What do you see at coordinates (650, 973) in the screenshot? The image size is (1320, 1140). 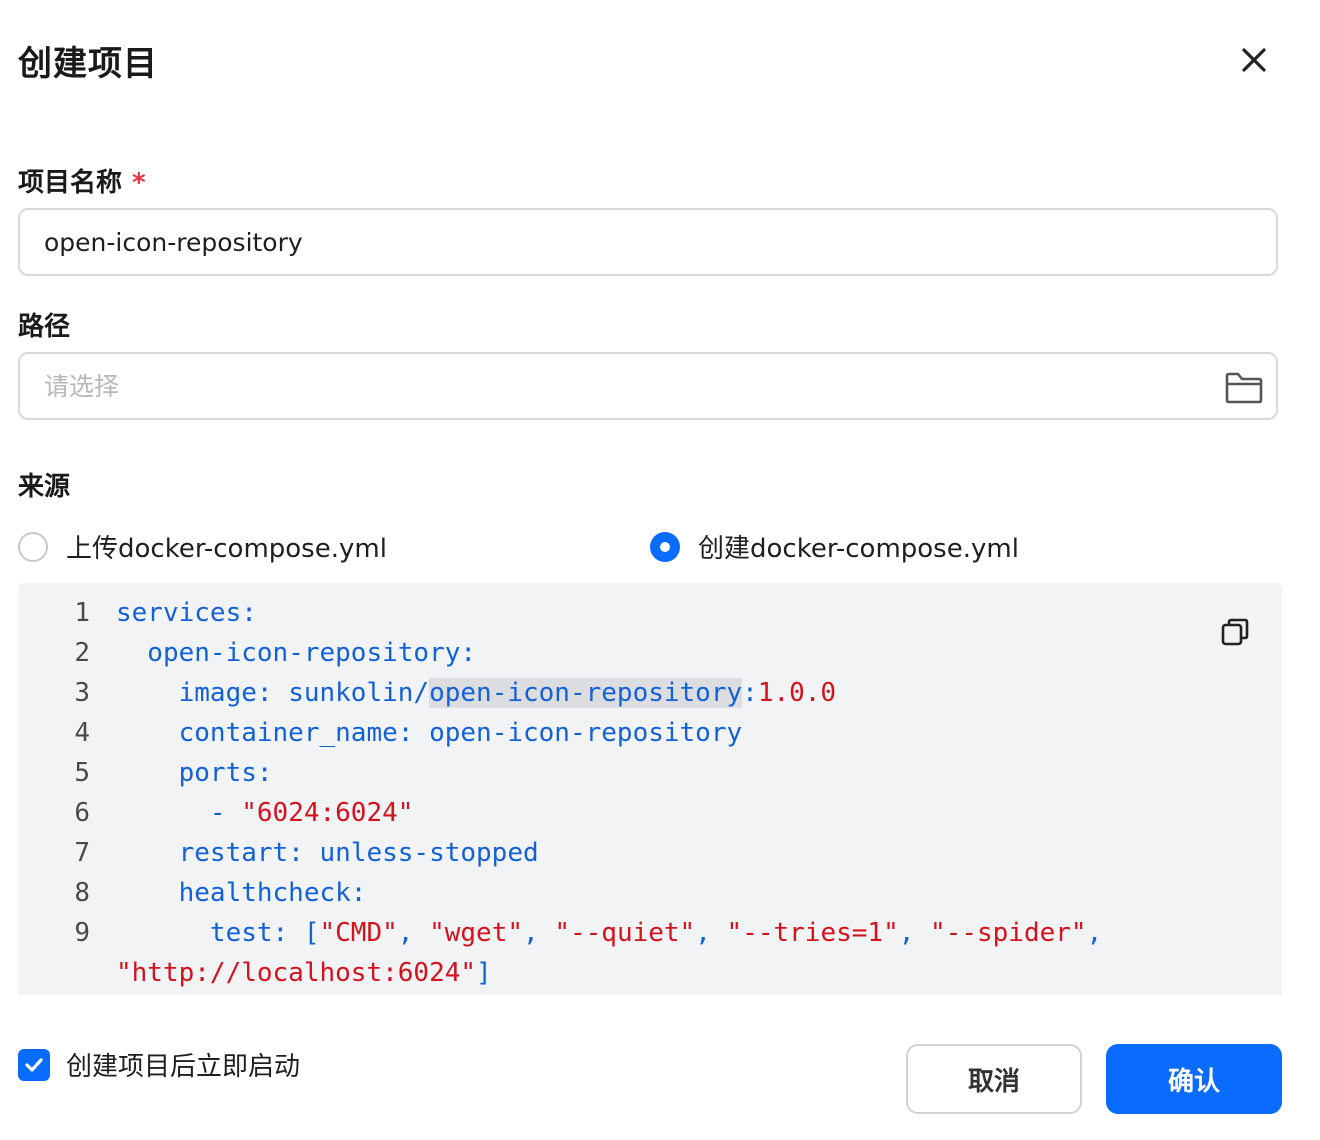 I see `code-line-wrapped: "http://localhost:6024"]` at bounding box center [650, 973].